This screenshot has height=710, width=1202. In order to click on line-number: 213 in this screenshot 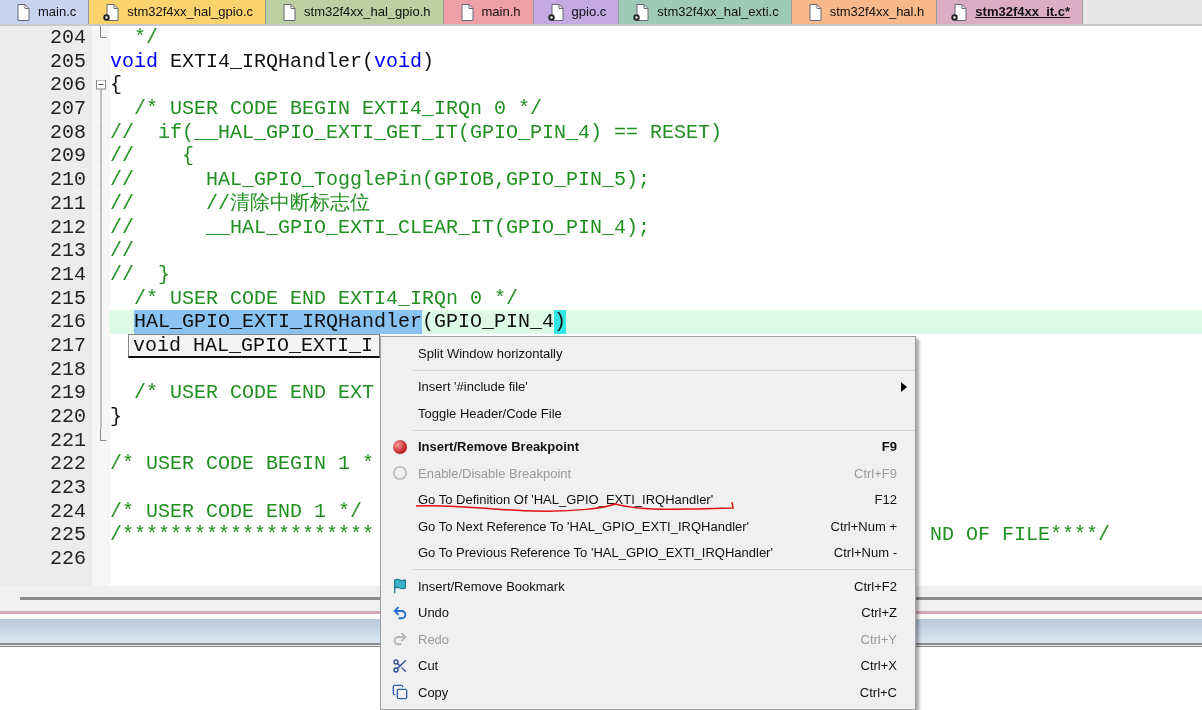, I will do `click(68, 251)`.